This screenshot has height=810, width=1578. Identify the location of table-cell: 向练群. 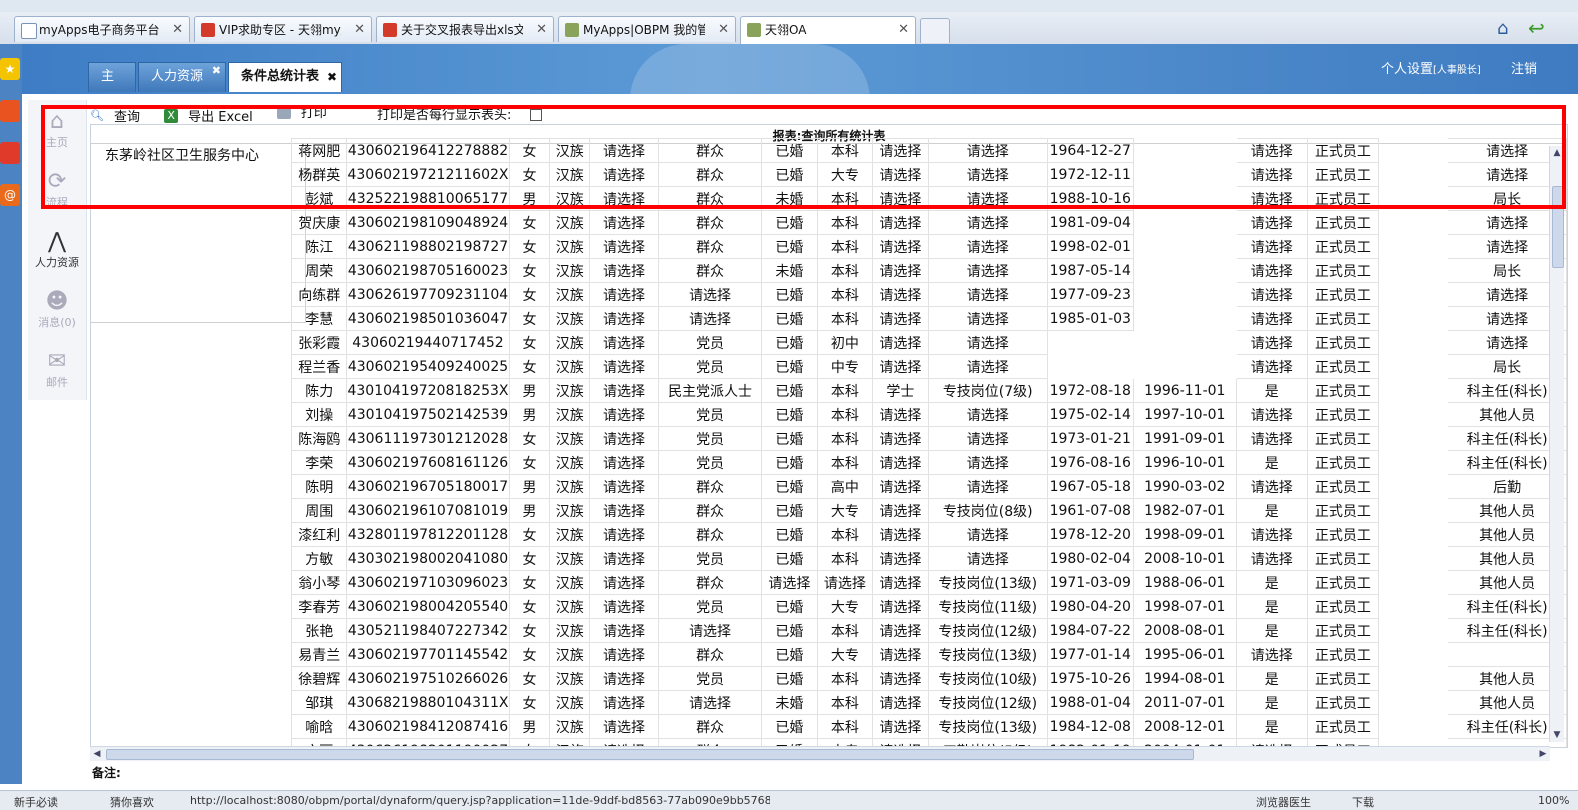
(319, 294).